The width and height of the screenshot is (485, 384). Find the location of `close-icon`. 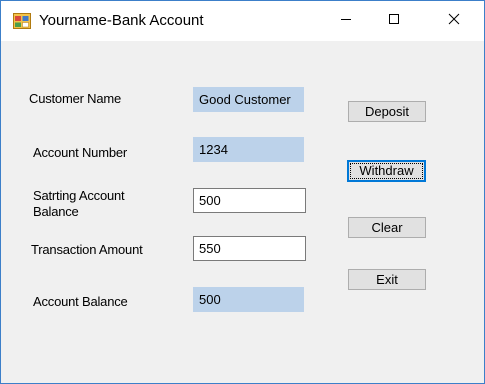

close-icon is located at coordinates (454, 21).